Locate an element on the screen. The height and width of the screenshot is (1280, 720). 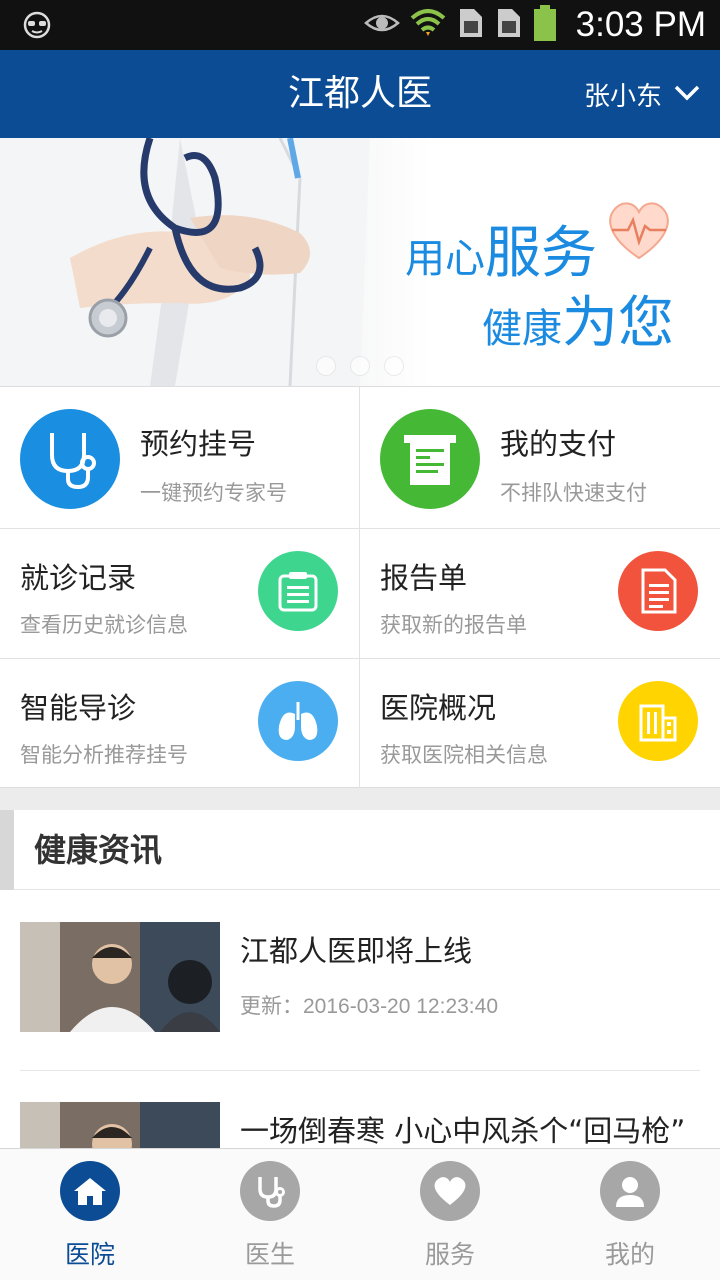
news-update-time: 更新：2016-03-20 12:23:40 is located at coordinates (369, 1006).